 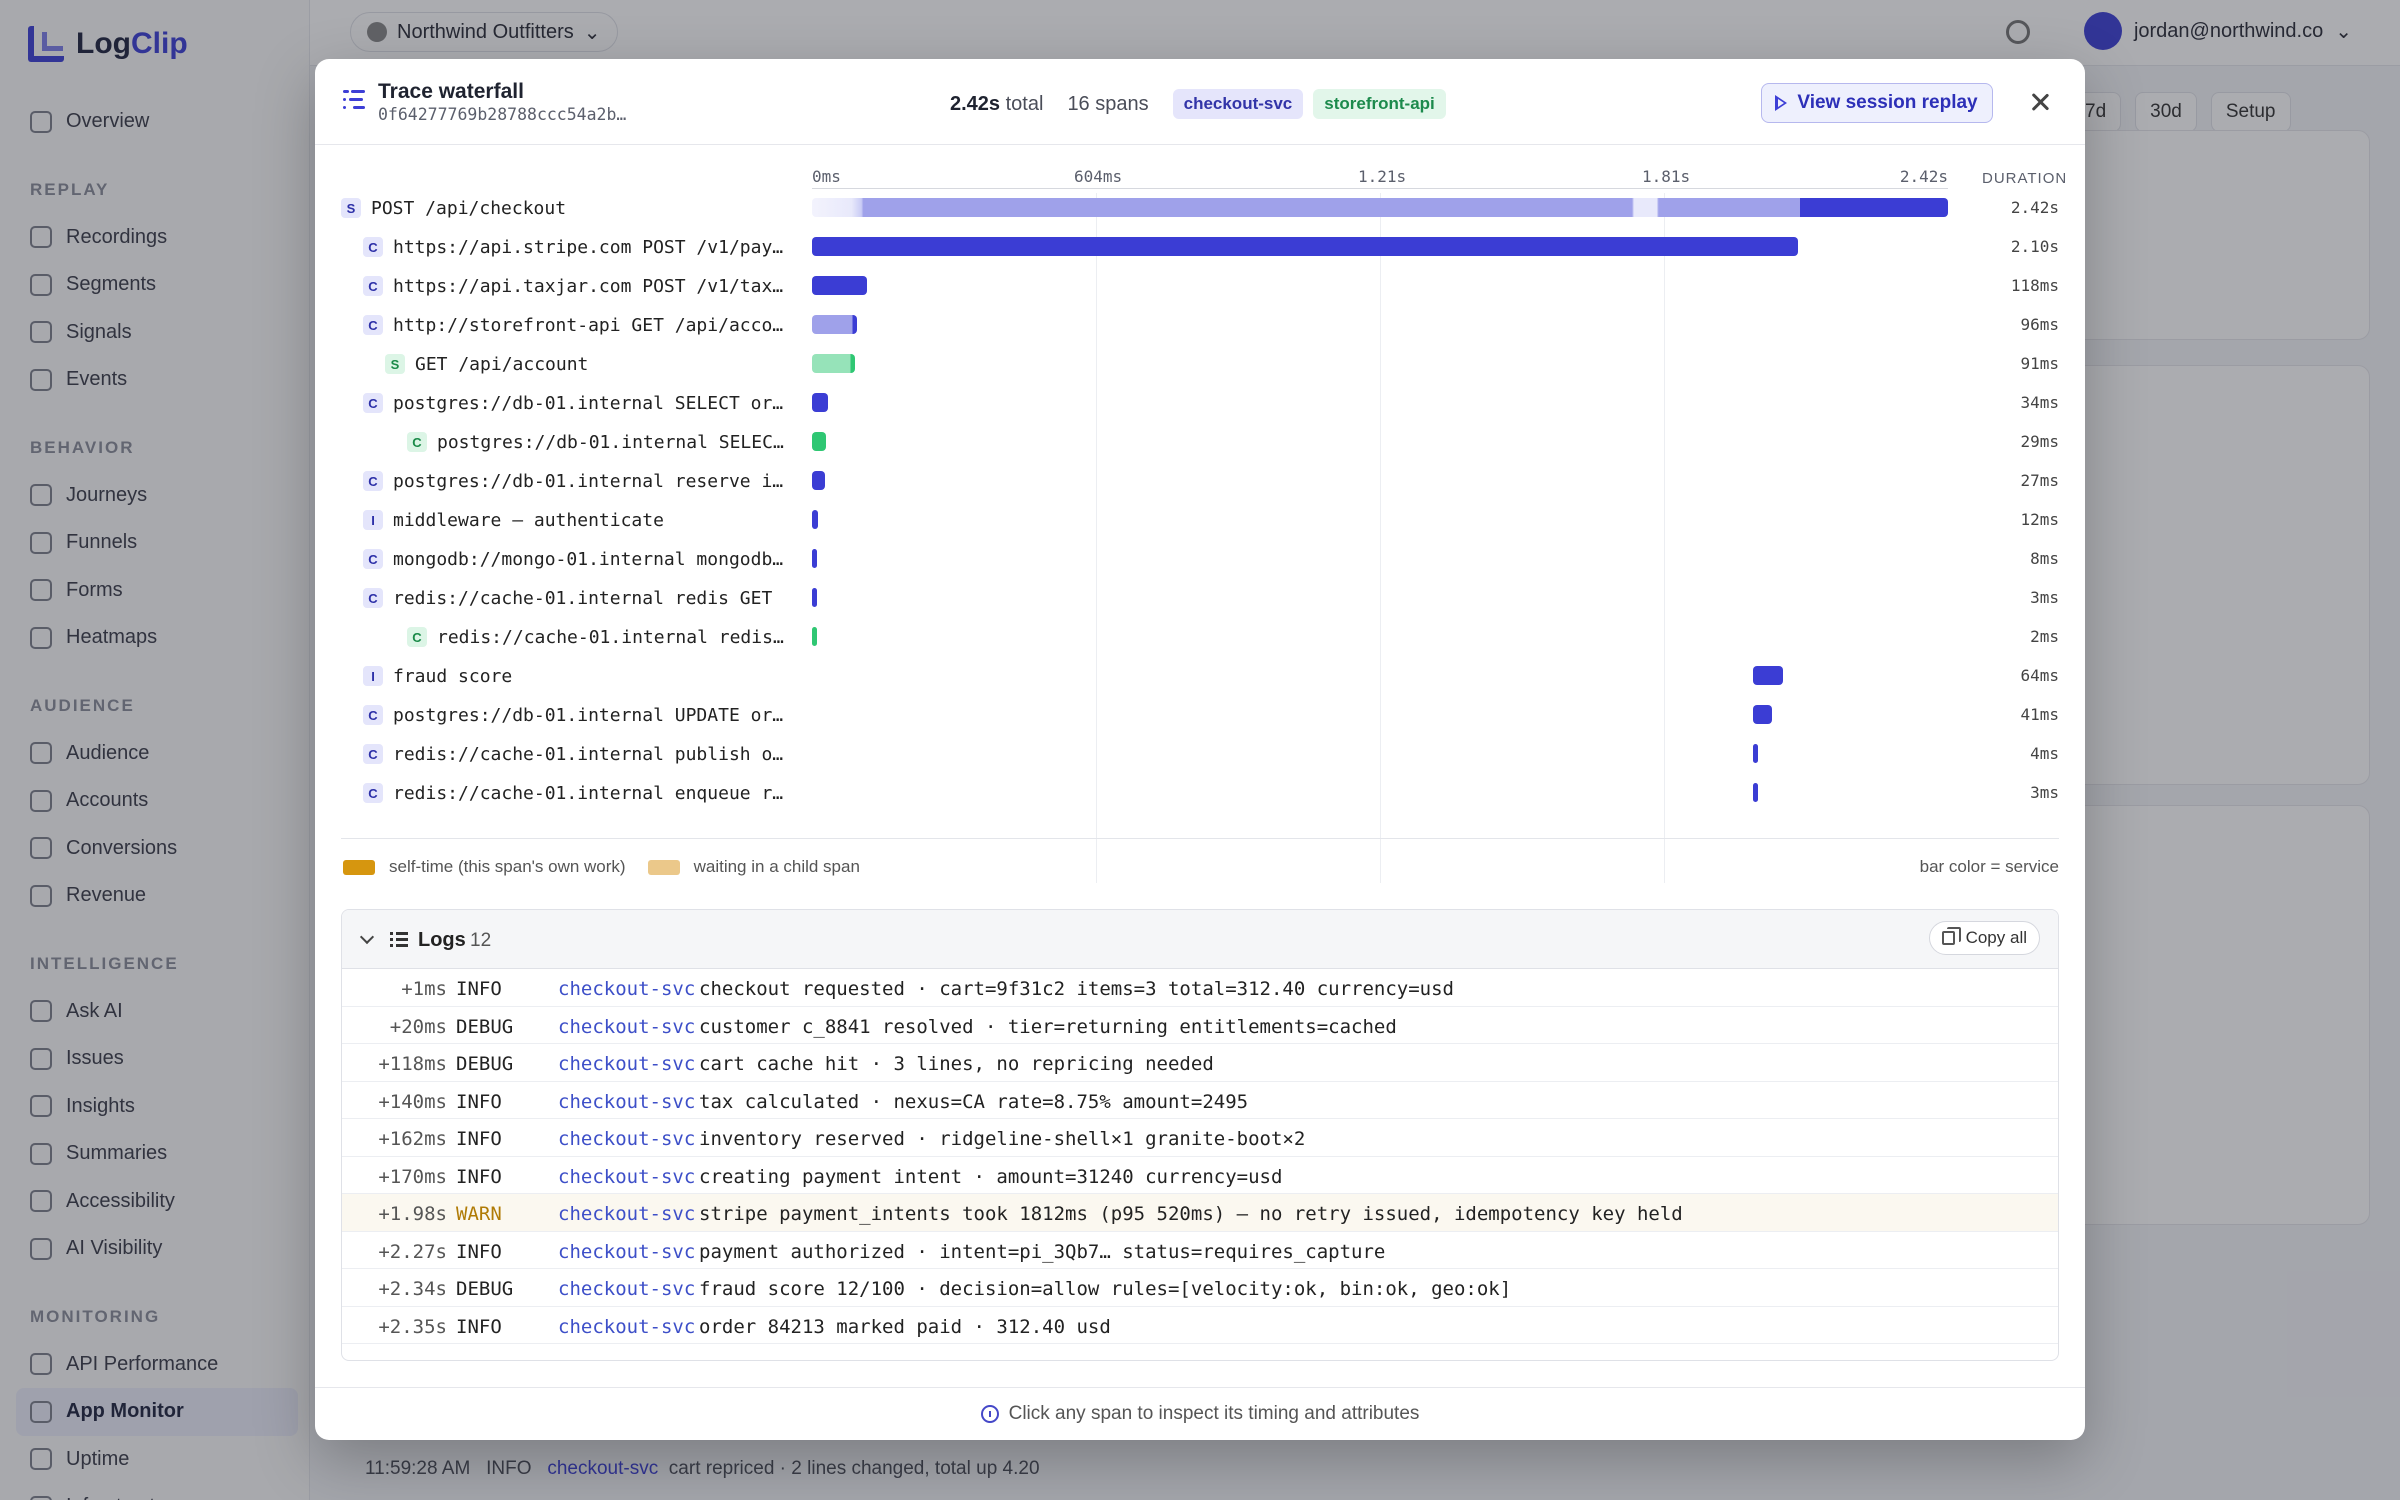 What do you see at coordinates (412, 1064) in the screenshot?
I see `log-time: +118ms` at bounding box center [412, 1064].